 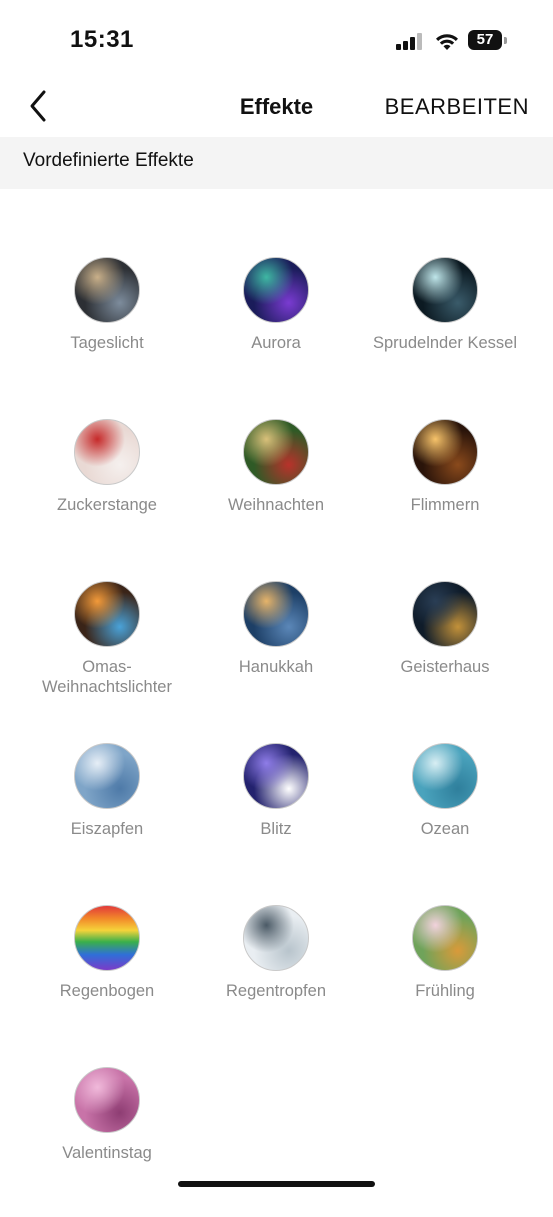 I want to click on aurora-icon, so click(x=276, y=290).